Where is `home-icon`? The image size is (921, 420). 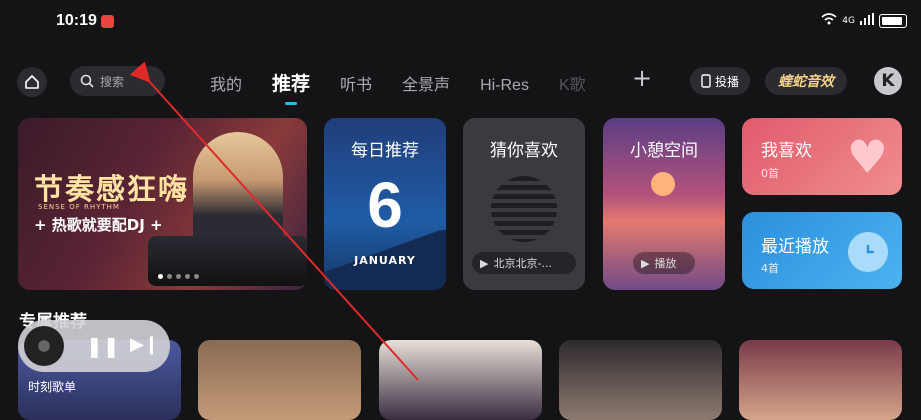 home-icon is located at coordinates (32, 82).